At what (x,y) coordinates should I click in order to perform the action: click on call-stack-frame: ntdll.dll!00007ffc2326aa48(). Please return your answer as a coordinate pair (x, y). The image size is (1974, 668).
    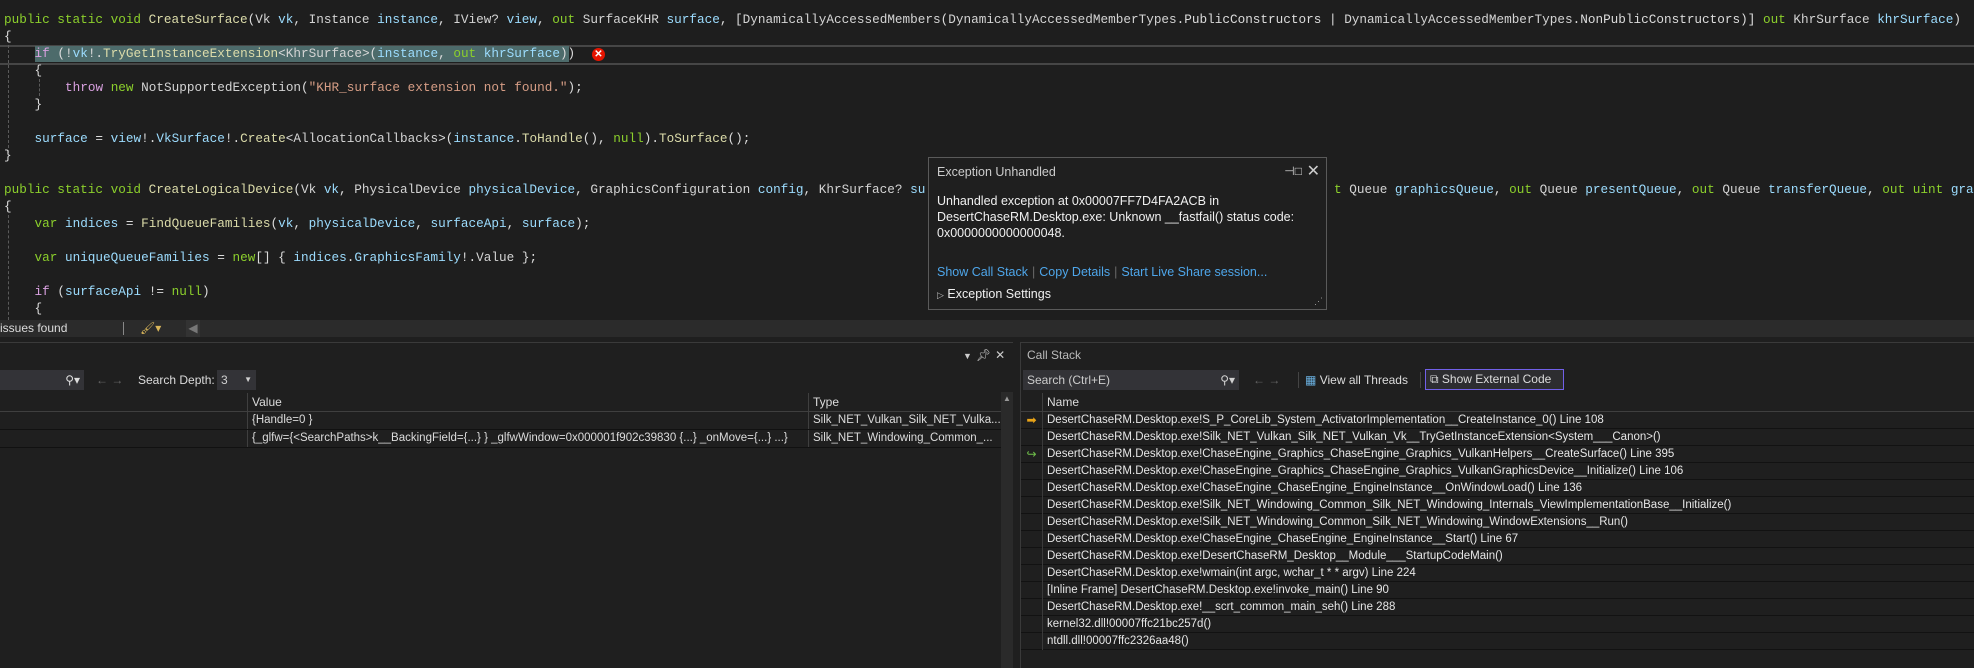
    Looking at the image, I should click on (1497, 641).